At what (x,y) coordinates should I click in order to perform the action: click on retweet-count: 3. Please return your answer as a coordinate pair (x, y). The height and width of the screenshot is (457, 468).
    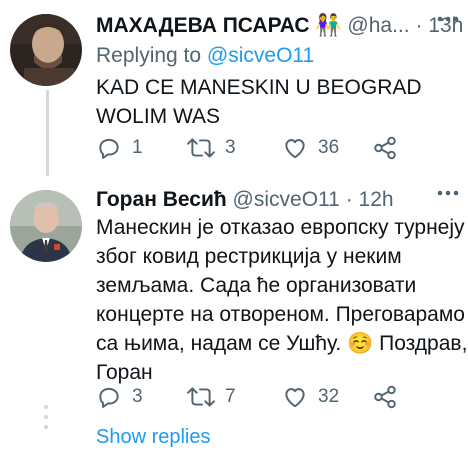
    Looking at the image, I should click on (230, 147).